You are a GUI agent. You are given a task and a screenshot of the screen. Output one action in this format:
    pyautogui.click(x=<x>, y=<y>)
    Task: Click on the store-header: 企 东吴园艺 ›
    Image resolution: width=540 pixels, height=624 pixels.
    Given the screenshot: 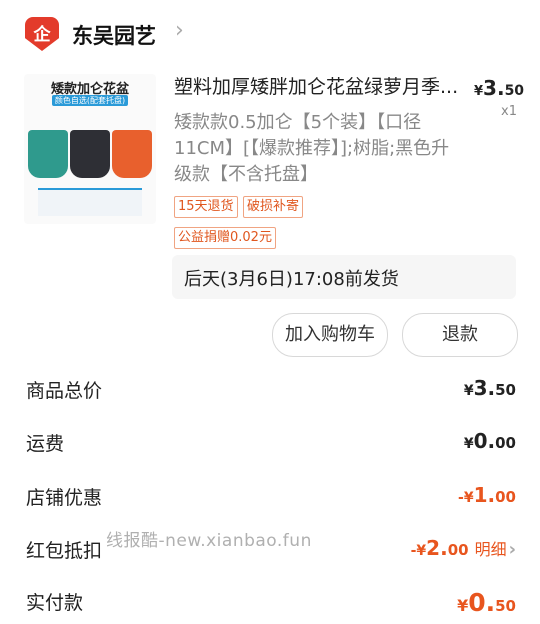 What is the action you would take?
    pyautogui.click(x=270, y=34)
    